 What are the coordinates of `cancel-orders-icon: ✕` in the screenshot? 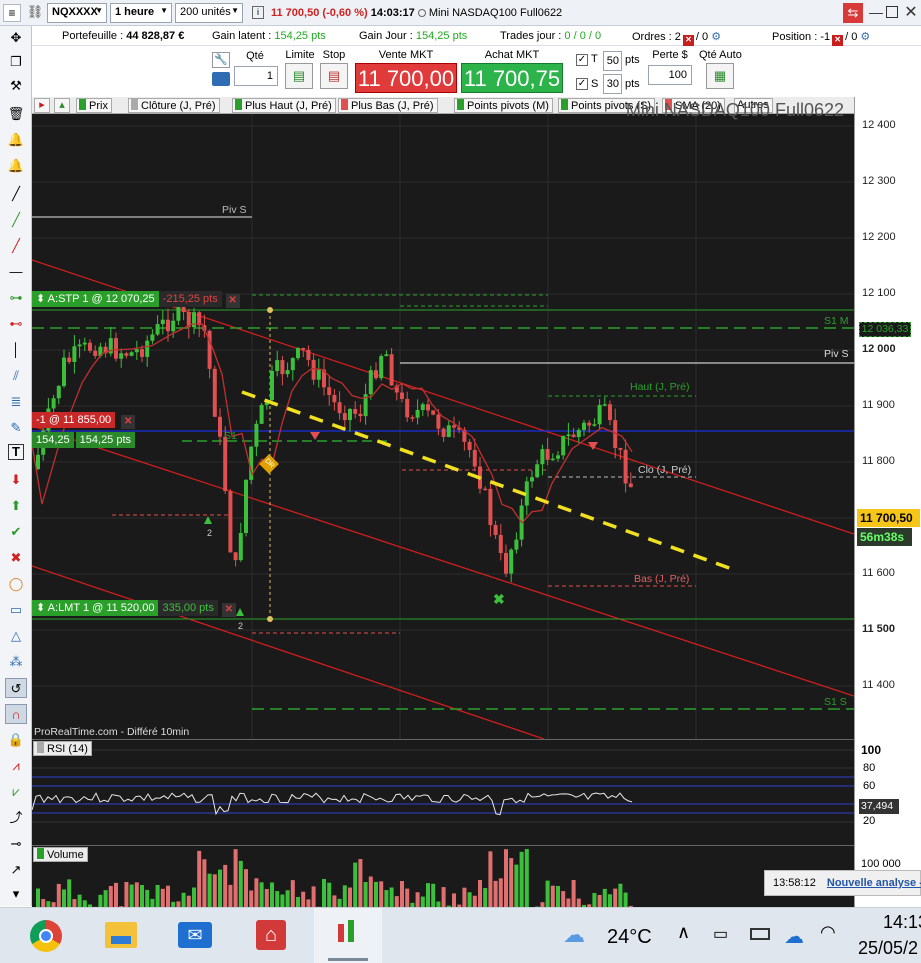 It's located at (688, 40).